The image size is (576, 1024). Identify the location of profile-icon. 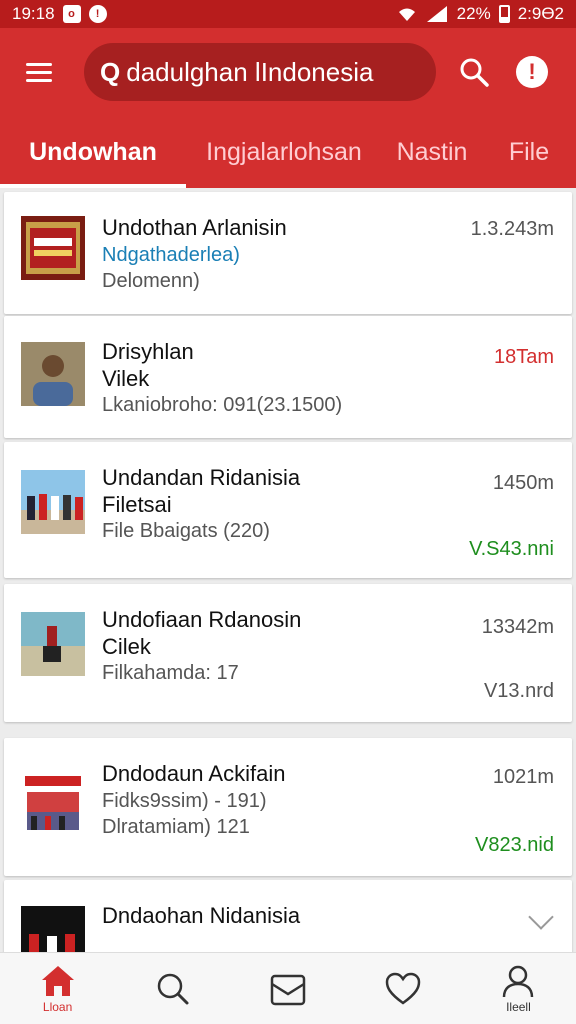
(518, 981).